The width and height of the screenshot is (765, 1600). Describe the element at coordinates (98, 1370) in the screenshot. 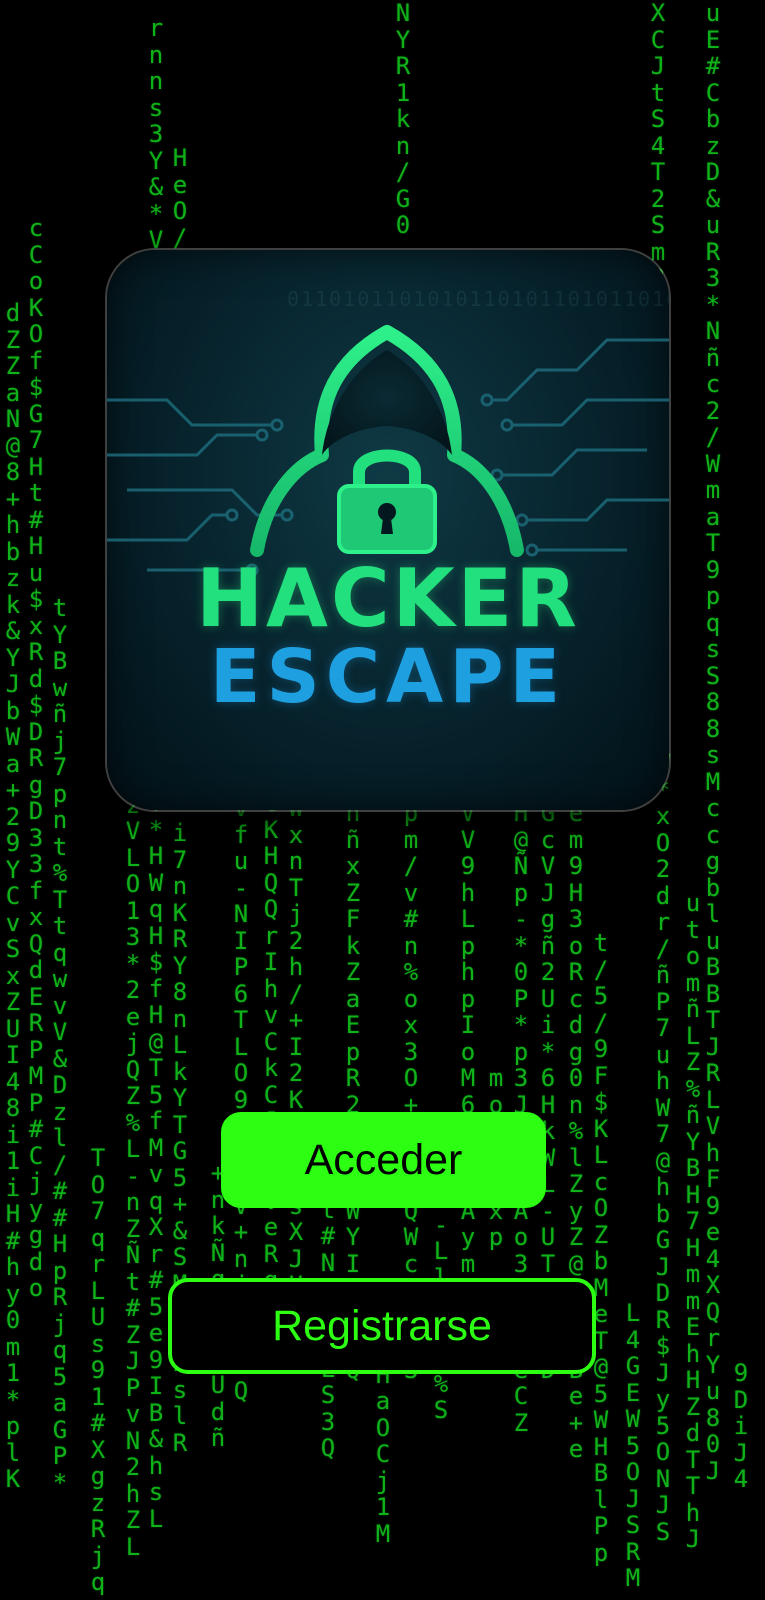

I see `rain-column: T O 7 q r L U s 9 1 # X g z R j q` at that location.